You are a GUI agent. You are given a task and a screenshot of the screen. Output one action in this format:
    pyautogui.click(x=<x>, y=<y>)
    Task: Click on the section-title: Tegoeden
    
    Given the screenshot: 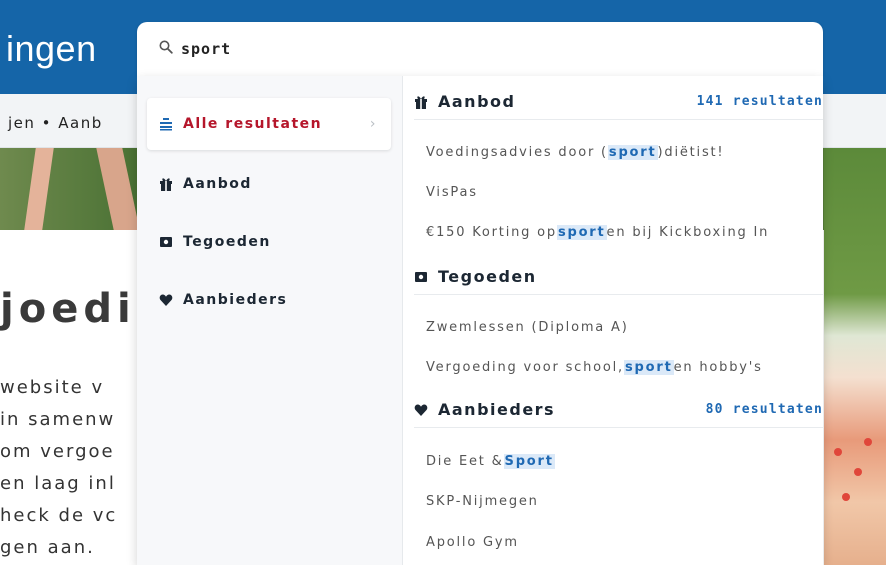 What is the action you would take?
    pyautogui.click(x=487, y=276)
    